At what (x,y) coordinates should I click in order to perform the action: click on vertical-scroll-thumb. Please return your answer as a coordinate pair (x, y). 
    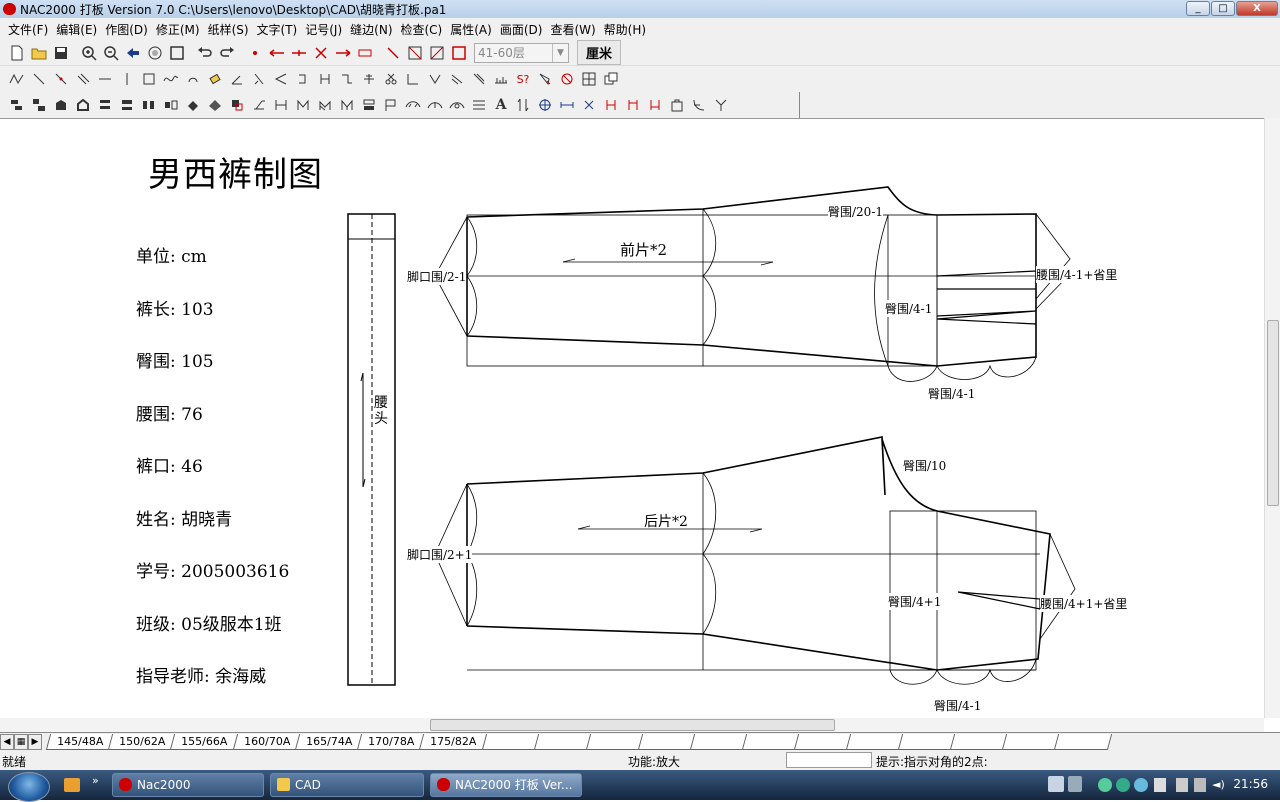
    Looking at the image, I should click on (1273, 413).